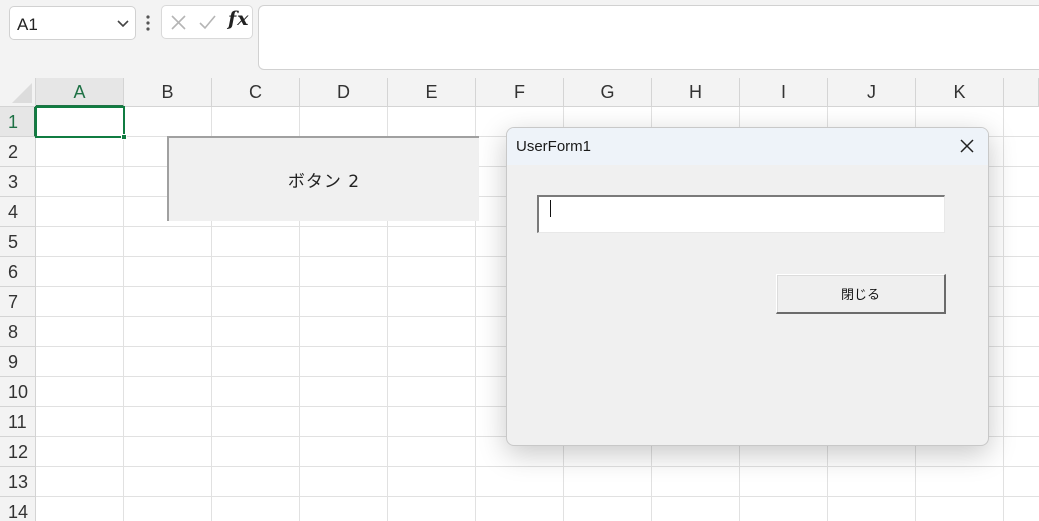 The height and width of the screenshot is (521, 1039). I want to click on more-options-icon, so click(148, 23).